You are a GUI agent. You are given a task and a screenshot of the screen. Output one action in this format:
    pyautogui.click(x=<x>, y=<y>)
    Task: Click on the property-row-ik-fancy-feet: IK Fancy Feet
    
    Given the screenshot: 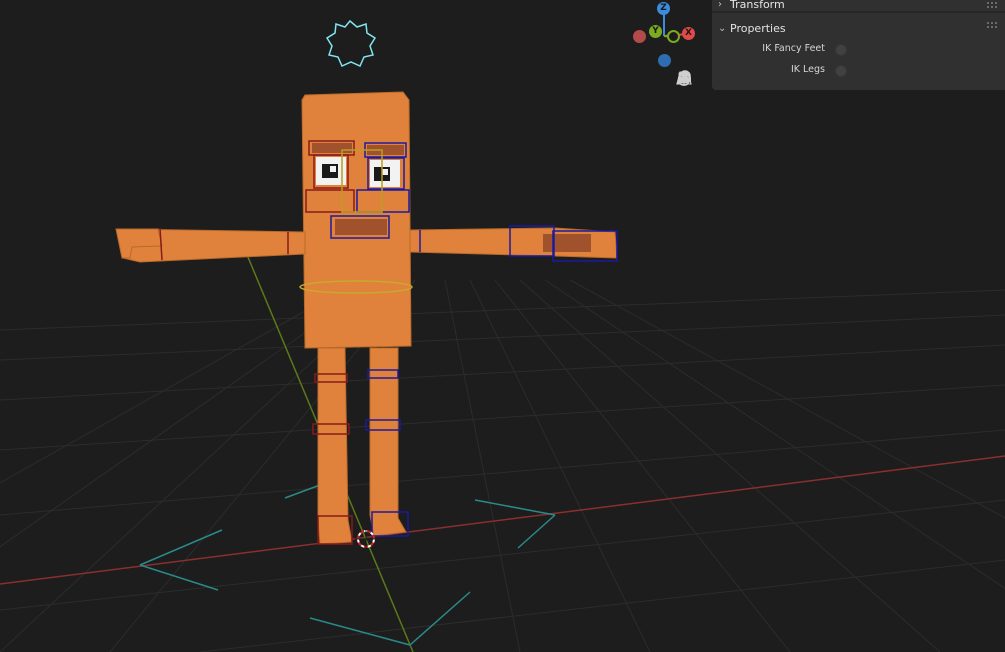 What is the action you would take?
    pyautogui.click(x=858, y=49)
    